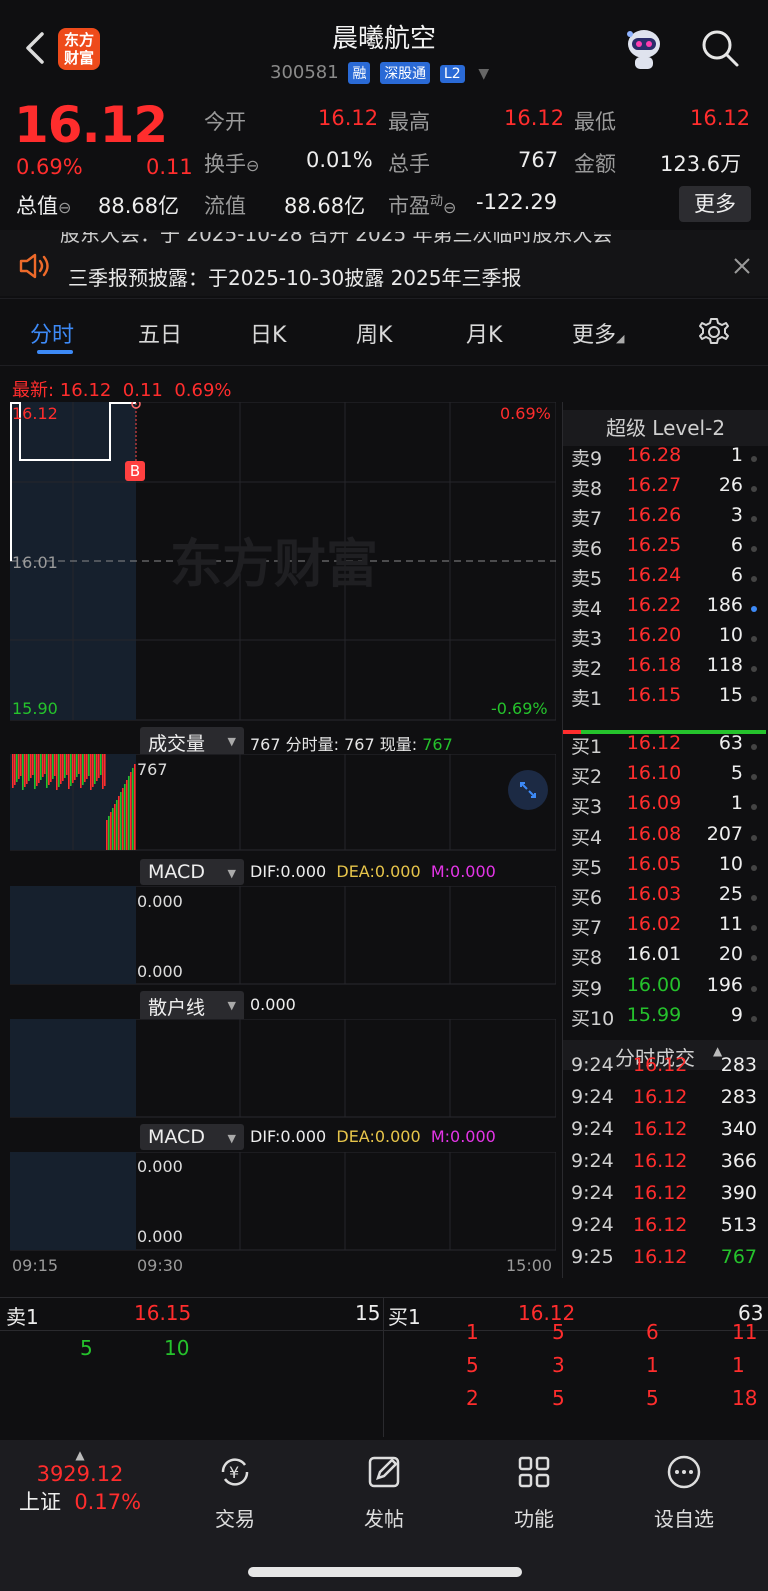  I want to click on bid-label: 买5, so click(587, 867).